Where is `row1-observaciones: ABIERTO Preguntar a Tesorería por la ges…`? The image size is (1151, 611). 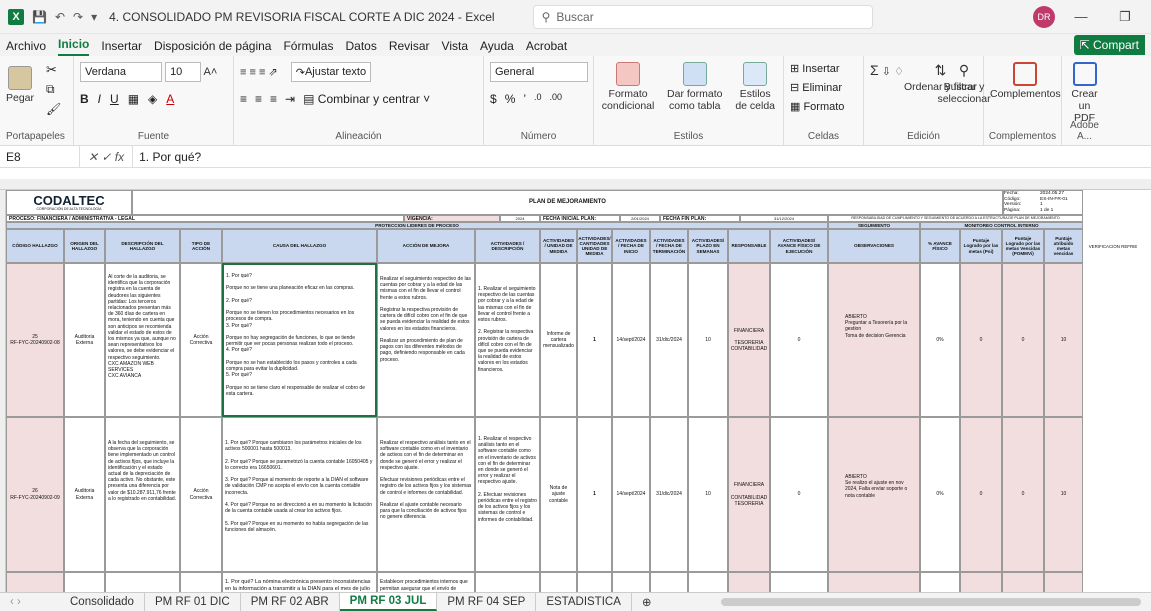
row1-observaciones: ABIERTO Preguntar a Tesorería por la ges… is located at coordinates (874, 340).